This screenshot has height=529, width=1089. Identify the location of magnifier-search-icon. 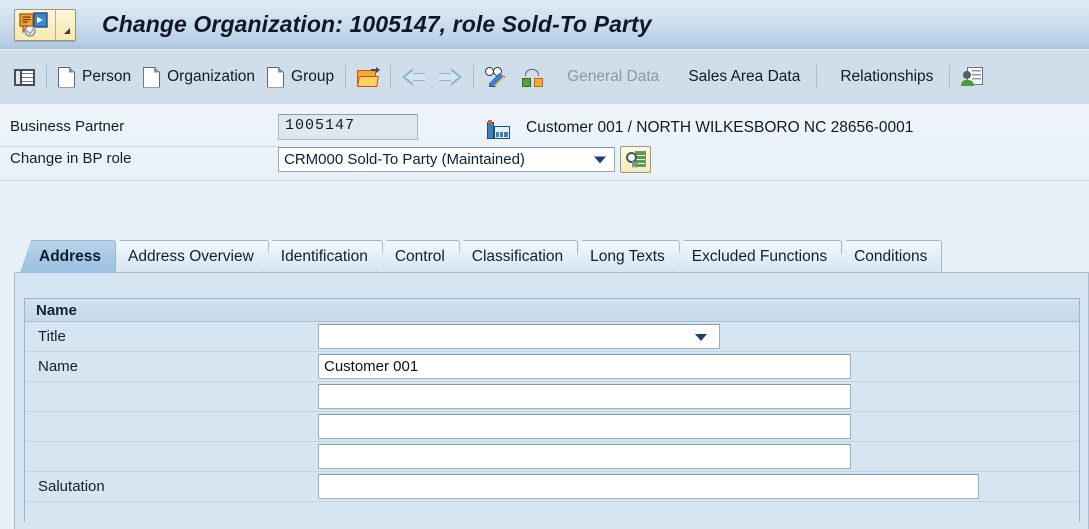
(635, 159).